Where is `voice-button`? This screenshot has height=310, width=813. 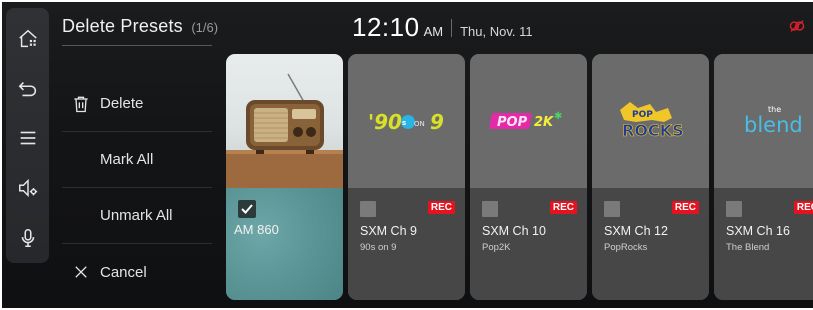 voice-button is located at coordinates (28, 238).